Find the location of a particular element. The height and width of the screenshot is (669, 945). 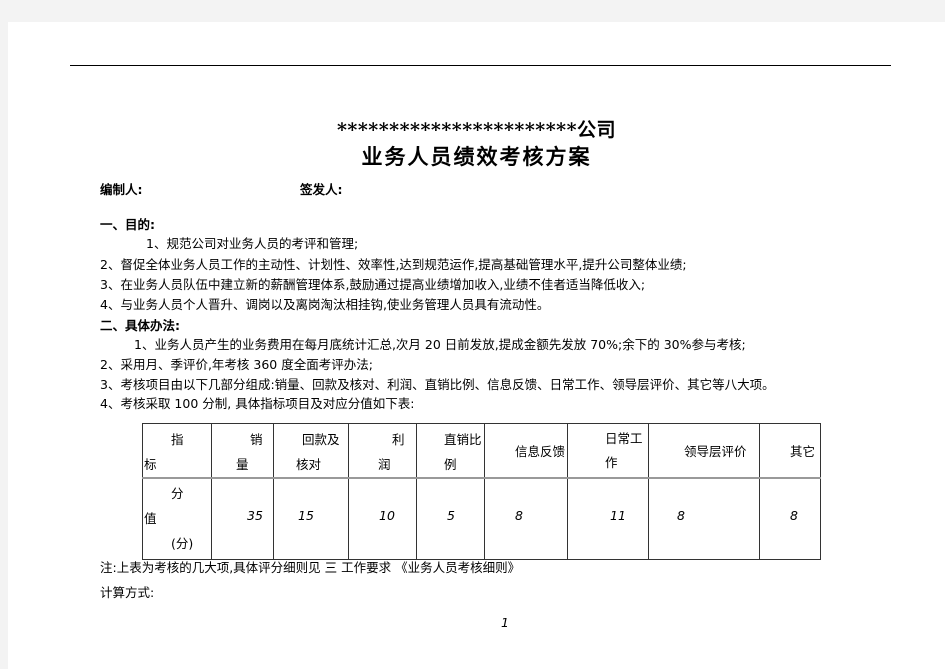

table-note: 注:上表为考核的几大项,具体评分细则见 三 工作要求 《业务人员考核细则》 is located at coordinates (310, 567).